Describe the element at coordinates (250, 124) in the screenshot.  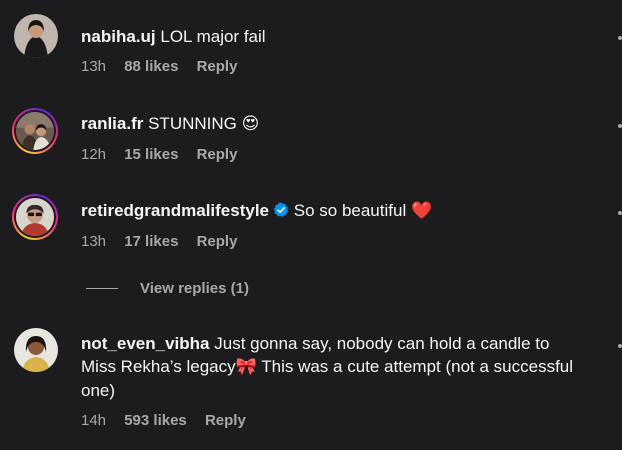
I see `heart-eyes-emoji: 😍` at that location.